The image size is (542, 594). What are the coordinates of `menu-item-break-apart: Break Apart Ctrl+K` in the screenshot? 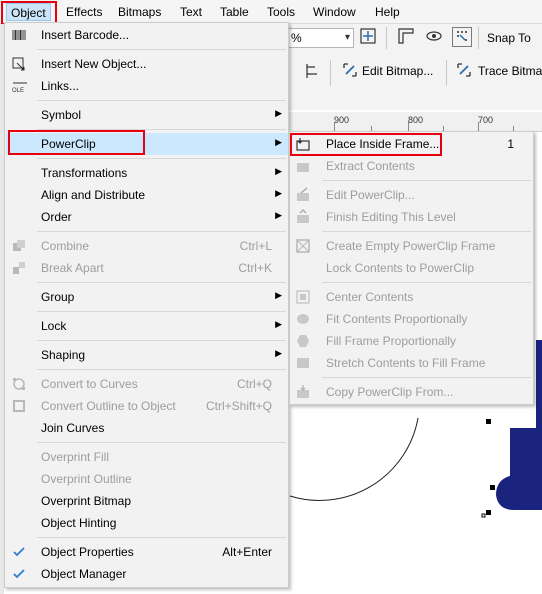 It's located at (147, 268).